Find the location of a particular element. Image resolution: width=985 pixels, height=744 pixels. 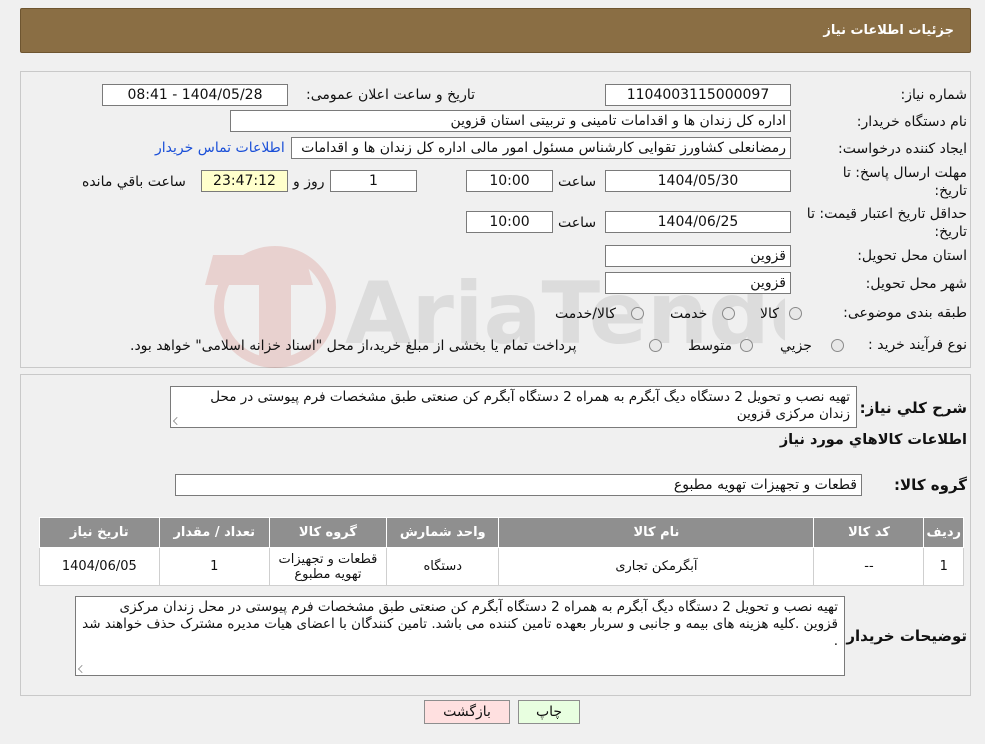

cell-date: 1404/06/05 is located at coordinates (99, 566).